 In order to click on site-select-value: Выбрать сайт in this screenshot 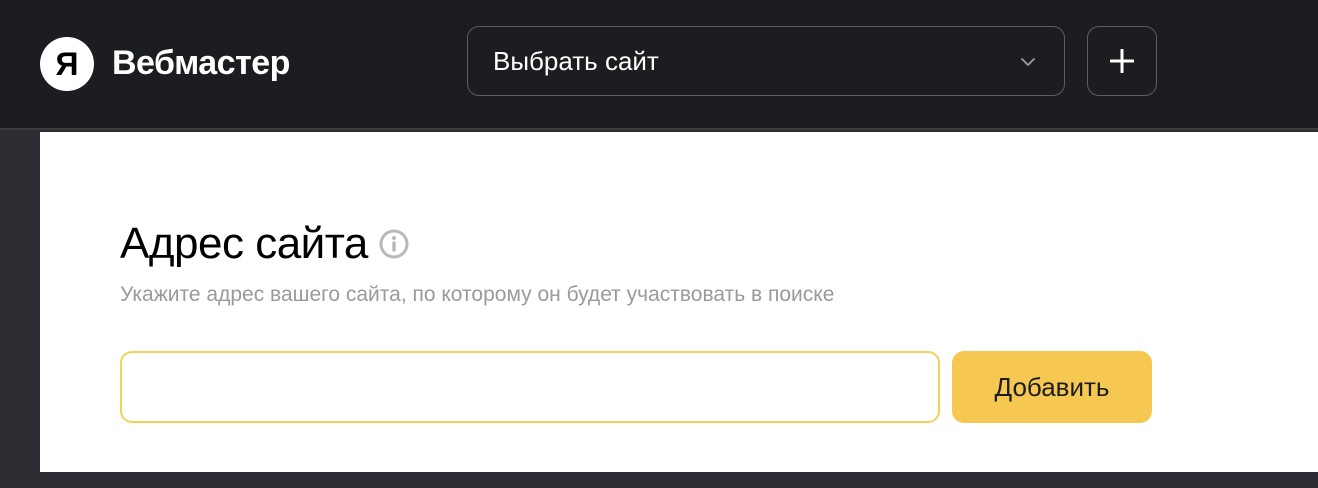, I will do `click(576, 61)`.